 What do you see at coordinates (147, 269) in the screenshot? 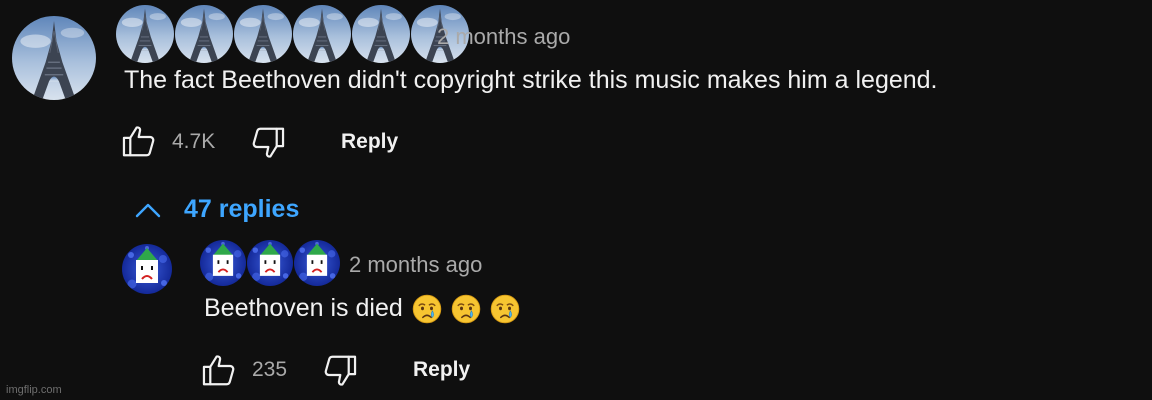
I see `replier-avatar` at bounding box center [147, 269].